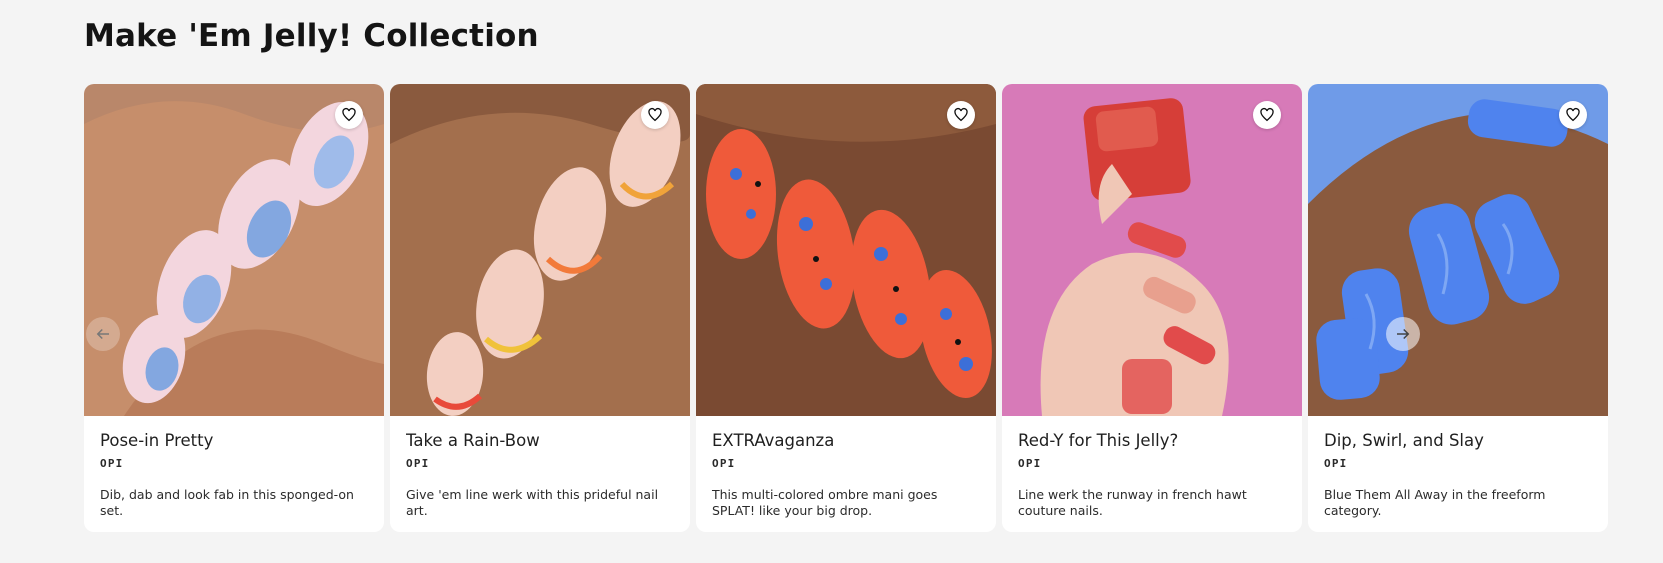 Image resolution: width=1663 pixels, height=563 pixels. What do you see at coordinates (1152, 440) in the screenshot?
I see `card-title: Red-Y for This Jelly?` at bounding box center [1152, 440].